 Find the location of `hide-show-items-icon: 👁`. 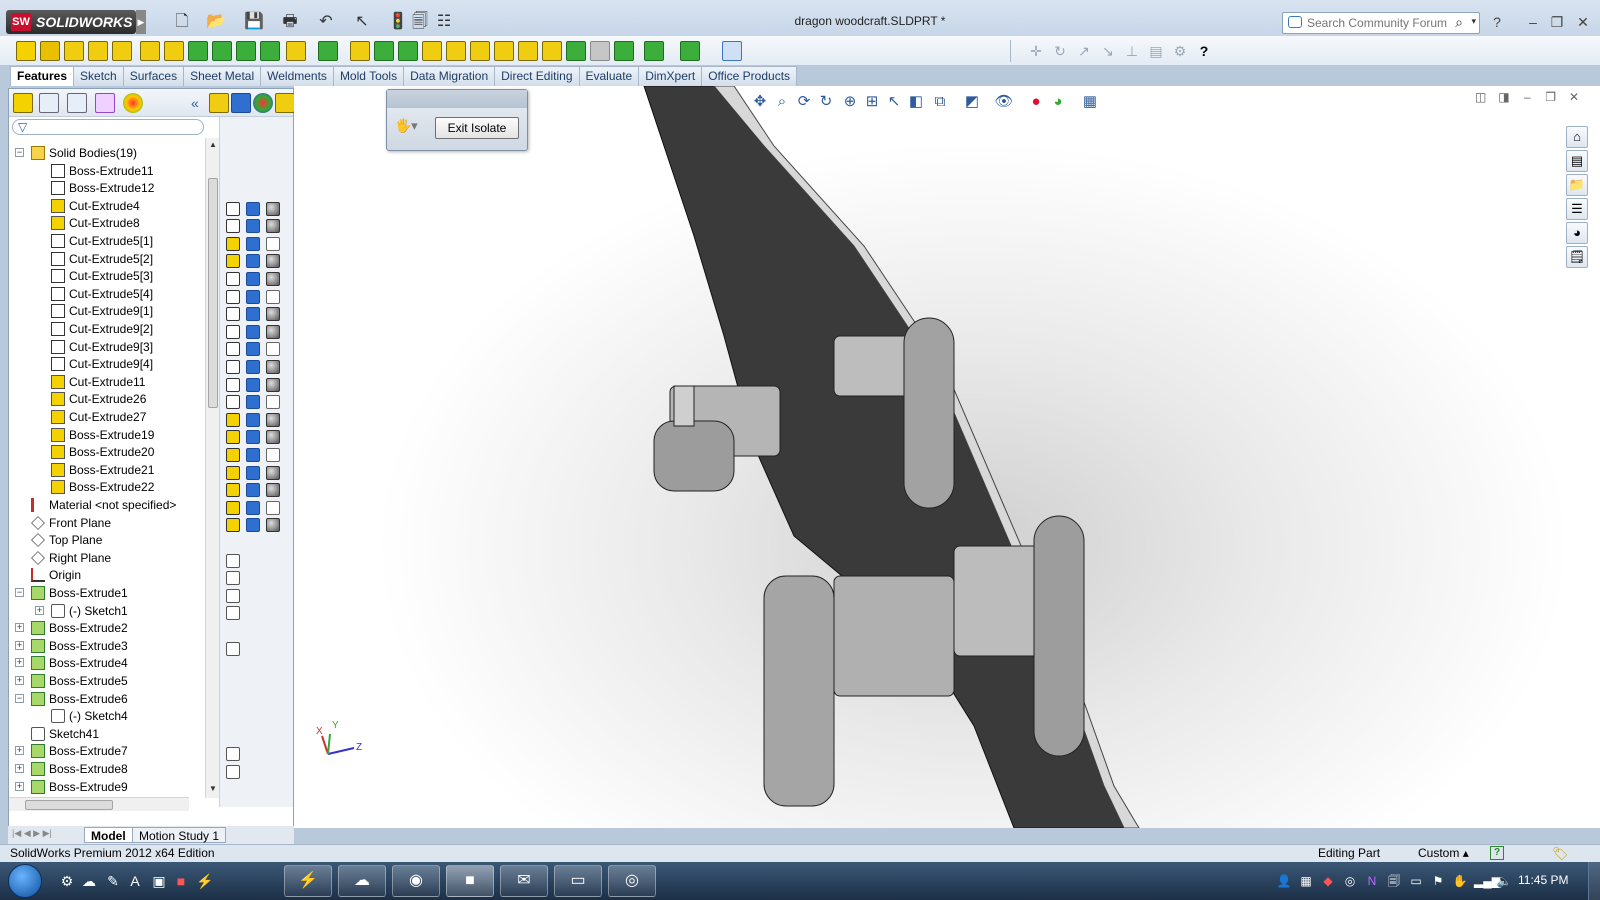

hide-show-items-icon: 👁 is located at coordinates (1004, 102).